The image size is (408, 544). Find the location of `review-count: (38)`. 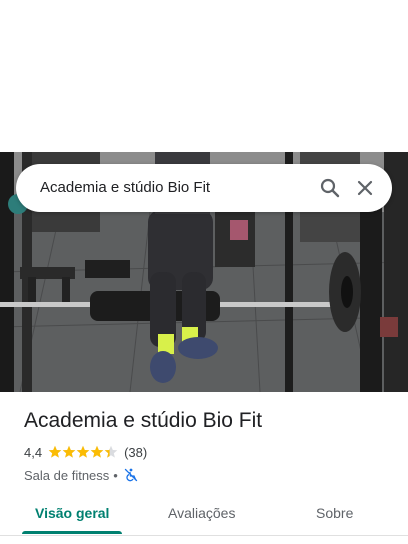

review-count: (38) is located at coordinates (135, 452).